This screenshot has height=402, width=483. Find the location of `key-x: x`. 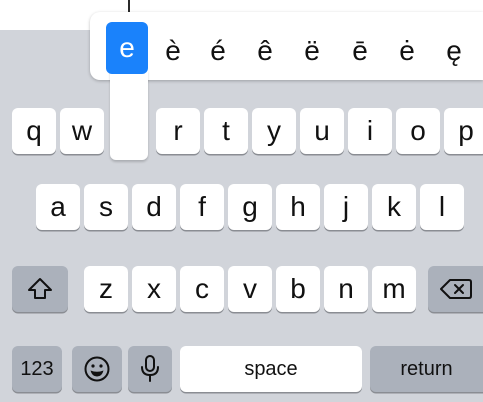

key-x: x is located at coordinates (154, 289).